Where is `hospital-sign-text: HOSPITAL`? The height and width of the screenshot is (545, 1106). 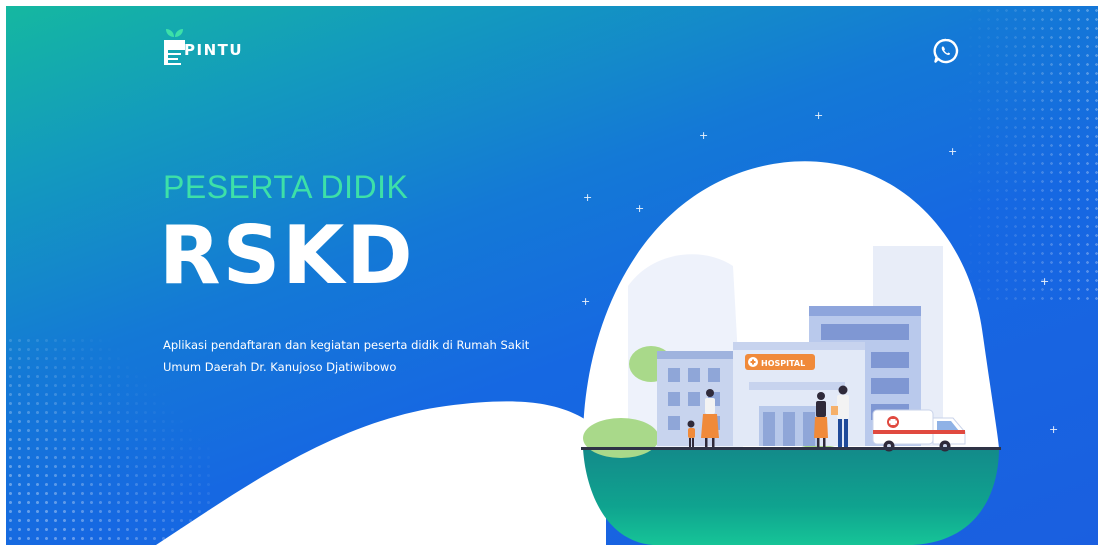 hospital-sign-text: HOSPITAL is located at coordinates (783, 363).